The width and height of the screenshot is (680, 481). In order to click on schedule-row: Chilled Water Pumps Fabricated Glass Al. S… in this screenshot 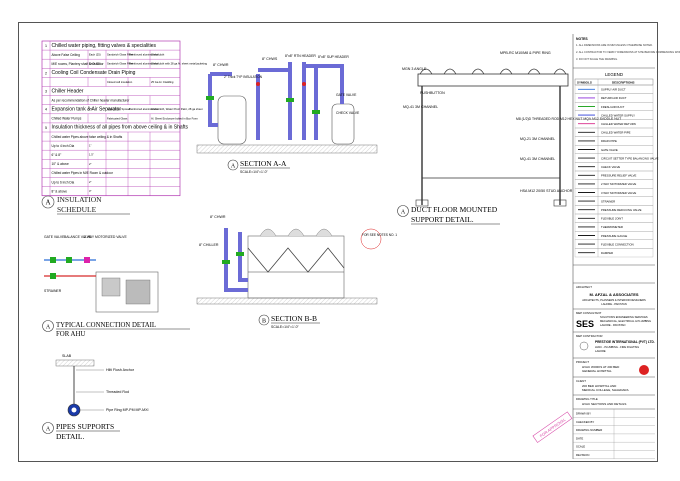, I will do `click(120, 118)`.